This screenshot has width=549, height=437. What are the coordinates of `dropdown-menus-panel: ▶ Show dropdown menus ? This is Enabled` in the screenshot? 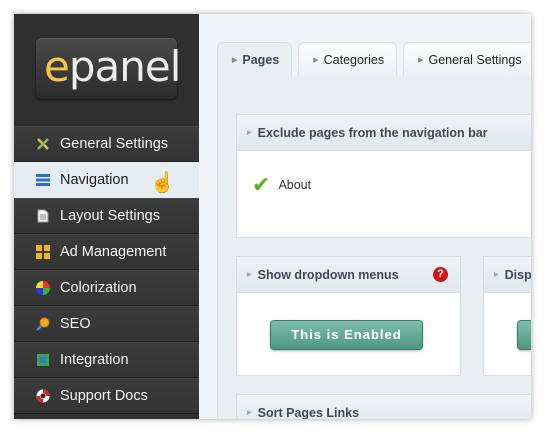 It's located at (348, 316).